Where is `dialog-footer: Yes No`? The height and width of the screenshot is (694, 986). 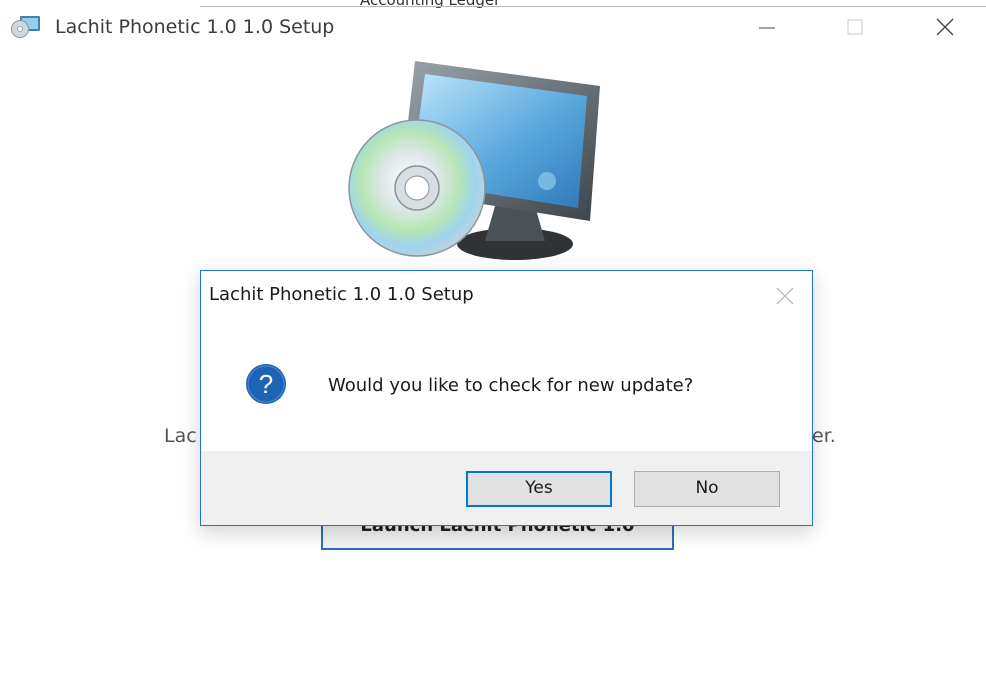
dialog-footer: Yes No is located at coordinates (506, 488).